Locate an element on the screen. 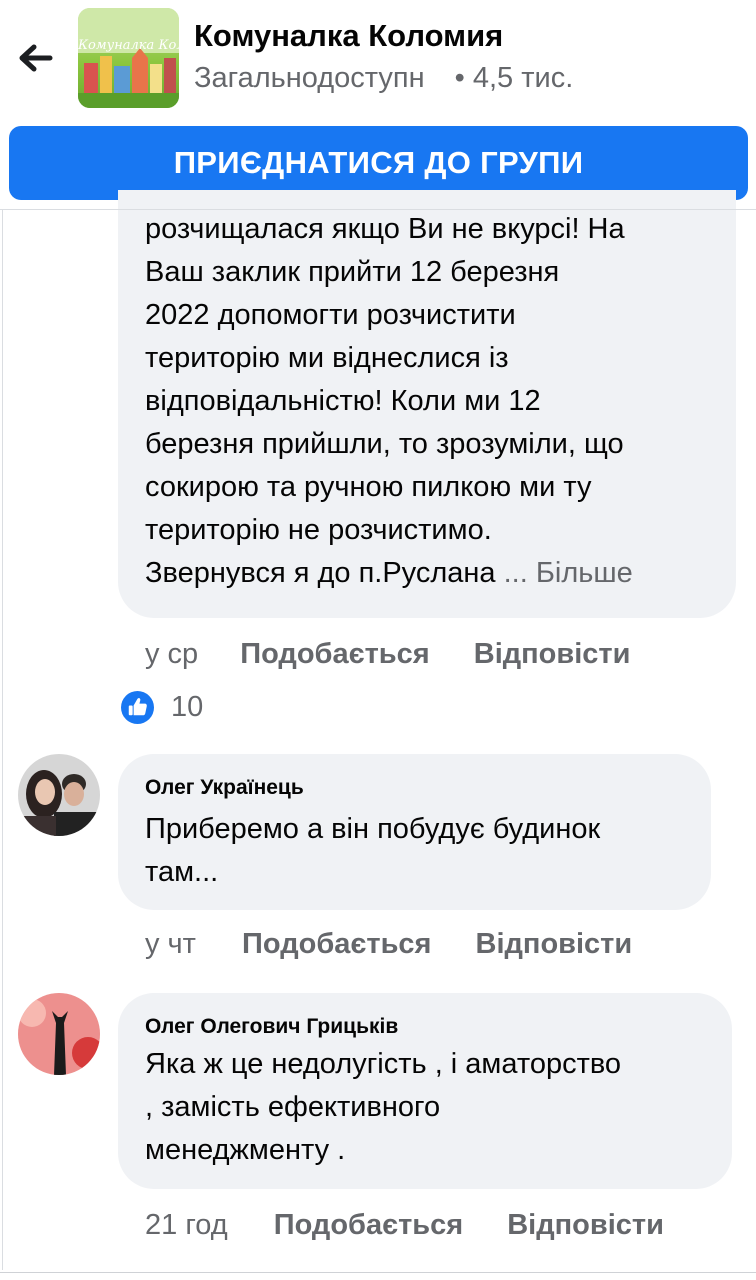  comment-line: відповідальністю! Коли ми 12 is located at coordinates (343, 401).